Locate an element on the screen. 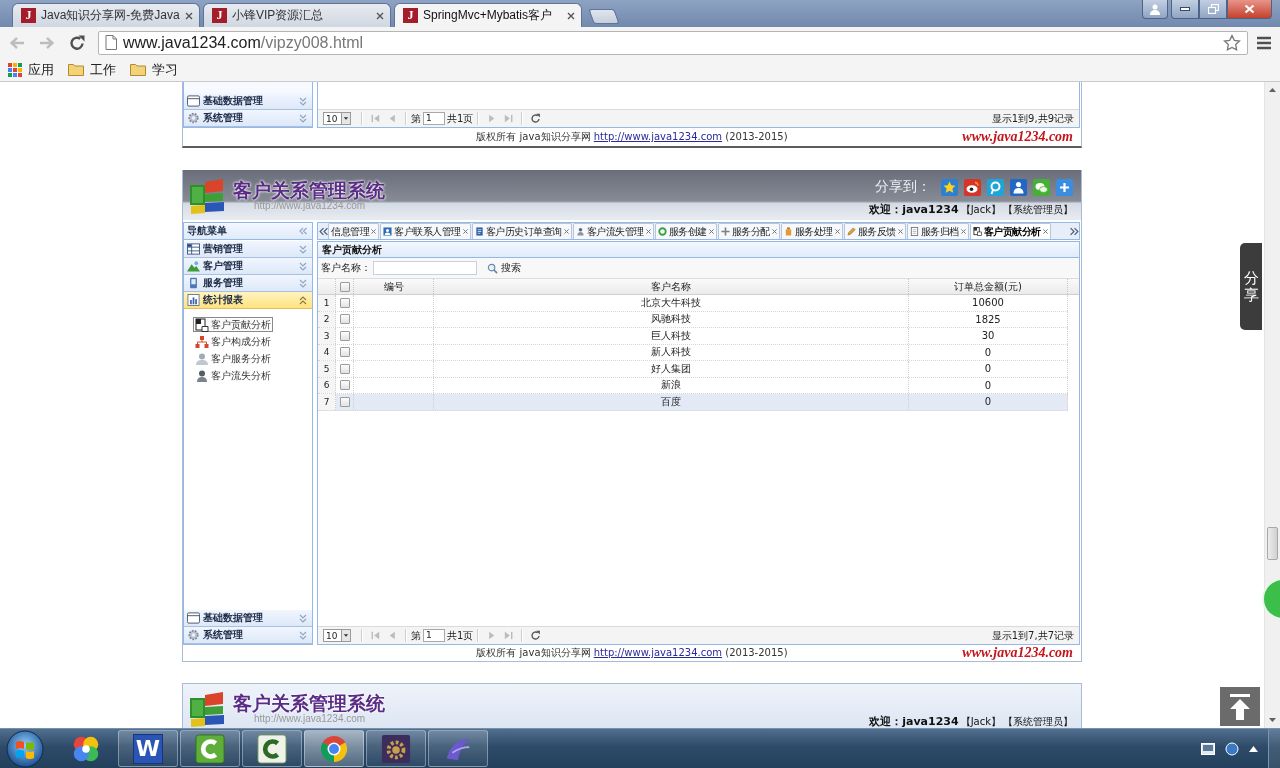 The height and width of the screenshot is (768, 1280). reload-icon is located at coordinates (77, 42).